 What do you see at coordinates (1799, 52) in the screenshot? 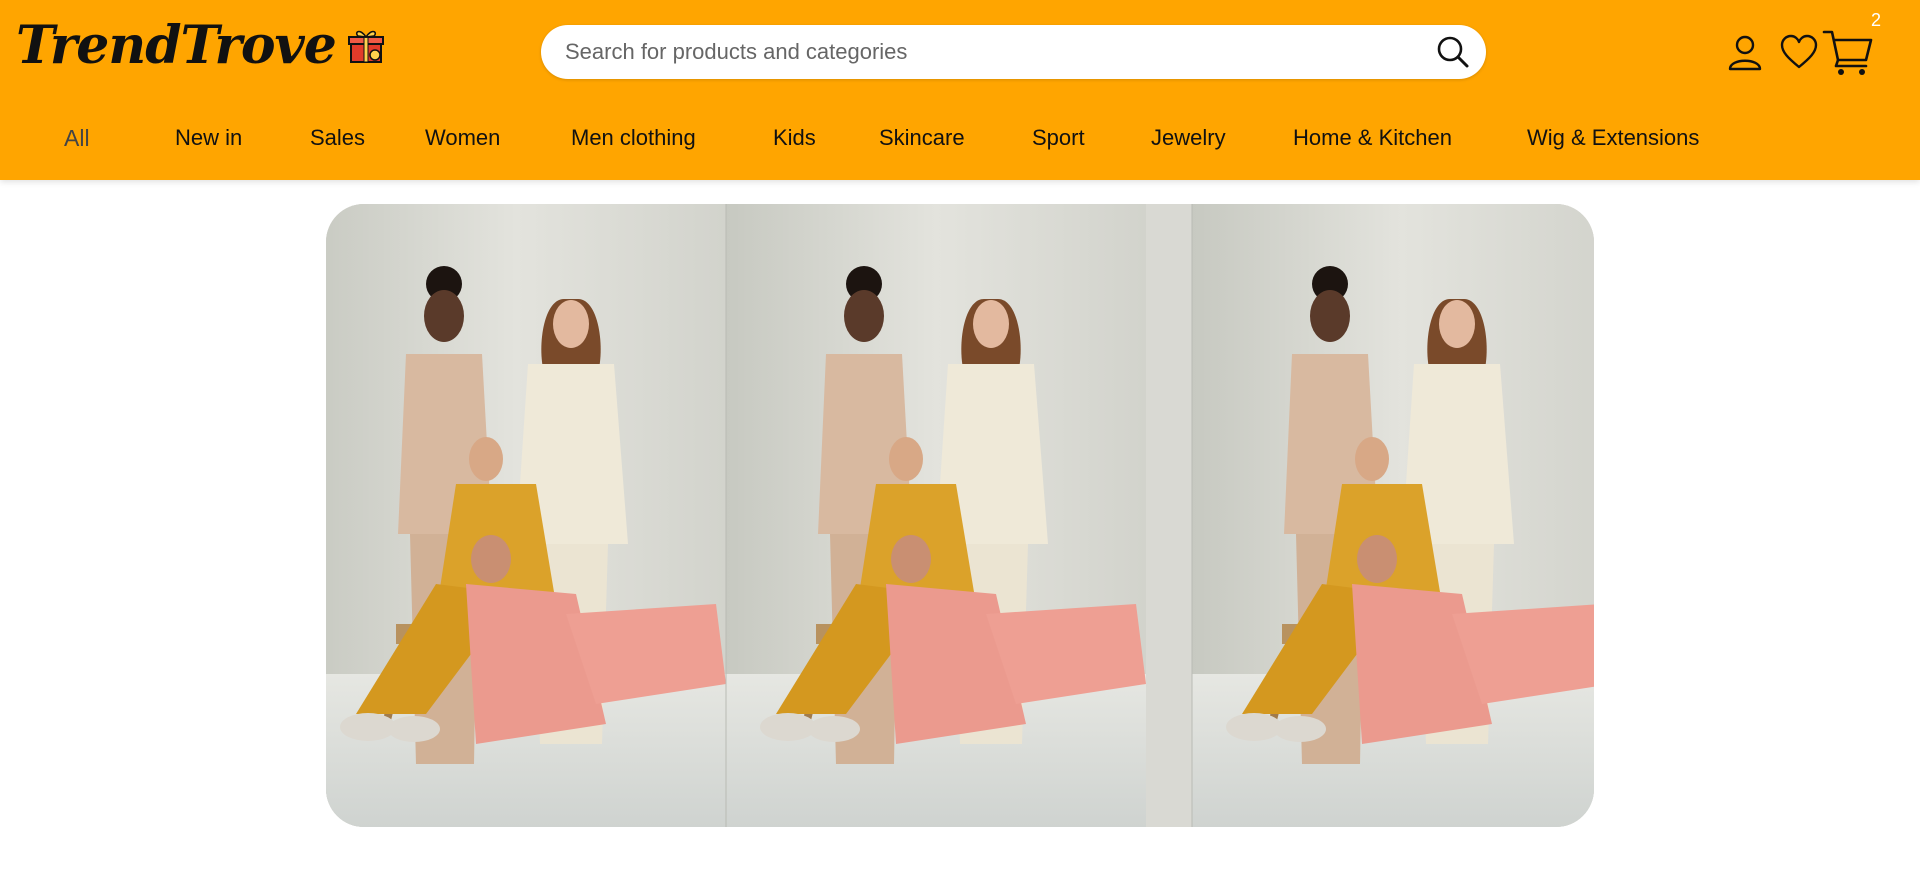
I see `heart-icon` at bounding box center [1799, 52].